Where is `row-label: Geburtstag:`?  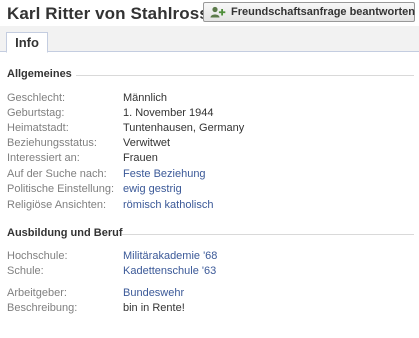
row-label: Geburtstag: is located at coordinates (36, 113).